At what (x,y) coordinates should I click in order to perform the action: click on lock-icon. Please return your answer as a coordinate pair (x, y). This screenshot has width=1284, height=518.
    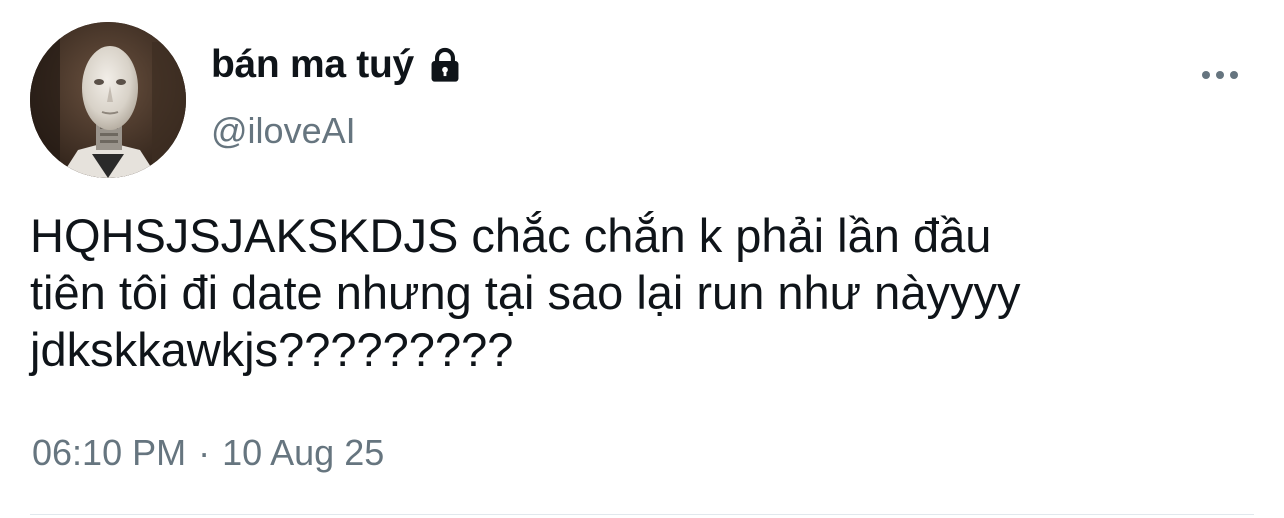
    Looking at the image, I should click on (445, 65).